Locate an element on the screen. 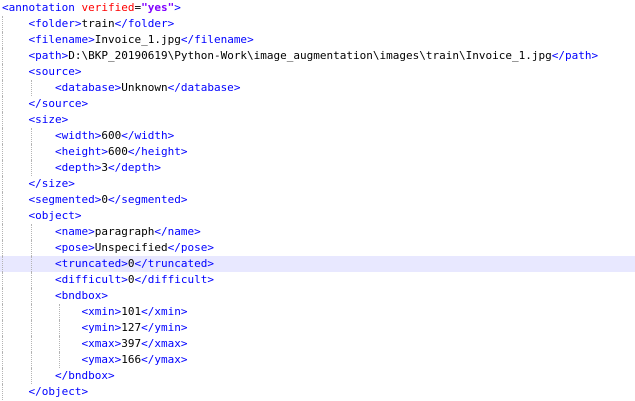 This screenshot has height=401, width=635. code-line: <size> is located at coordinates (317, 120).